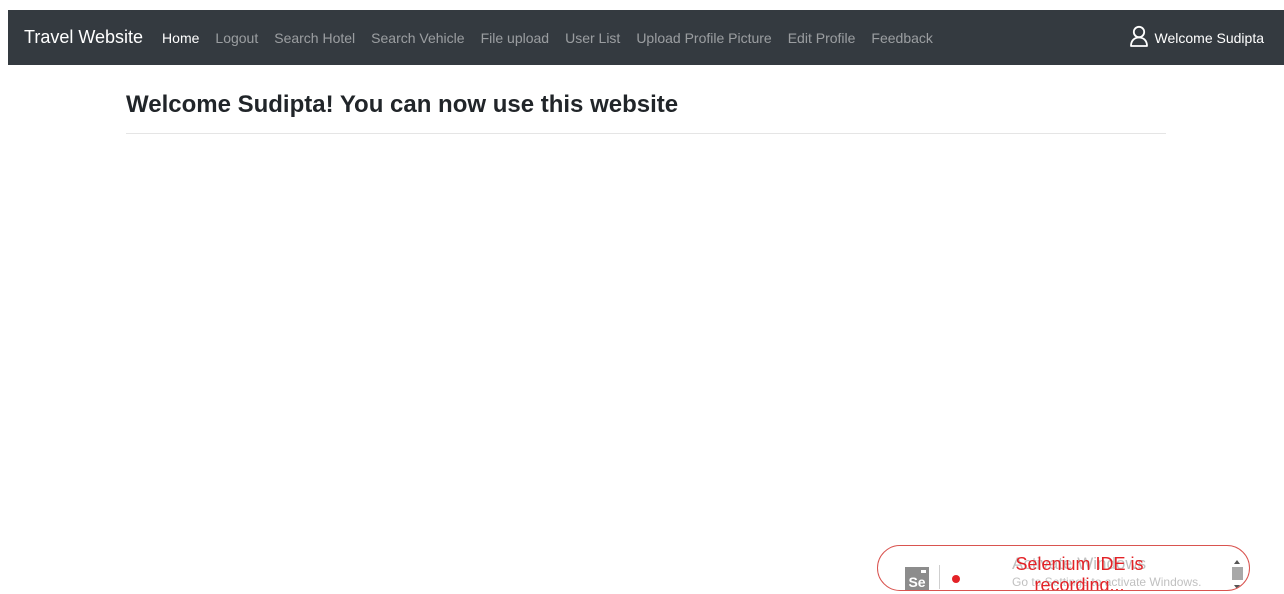  Describe the element at coordinates (646, 133) in the screenshot. I see `title-divider` at that location.